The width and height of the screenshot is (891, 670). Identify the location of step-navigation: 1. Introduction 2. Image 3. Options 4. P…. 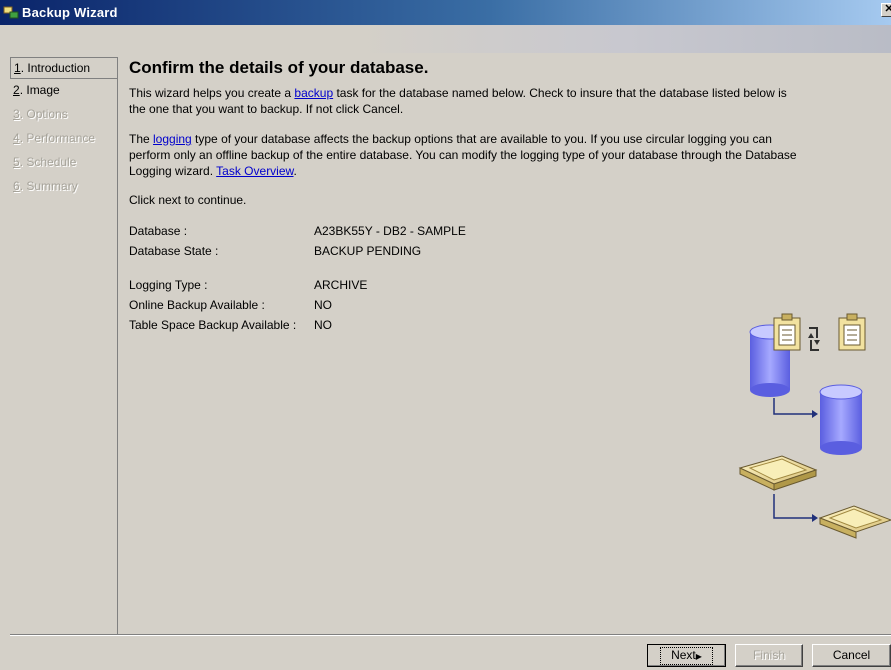
(64, 346).